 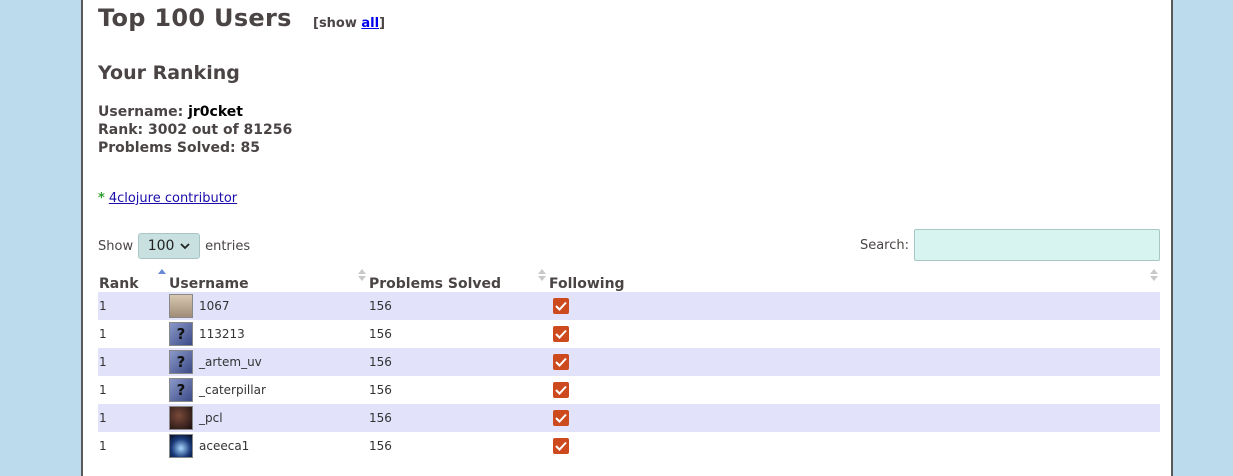 What do you see at coordinates (1037, 245) in the screenshot?
I see `search-input` at bounding box center [1037, 245].